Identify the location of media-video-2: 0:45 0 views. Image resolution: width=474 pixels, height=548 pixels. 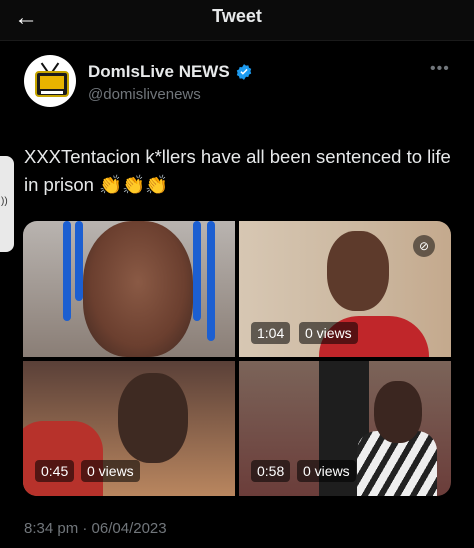
(129, 428).